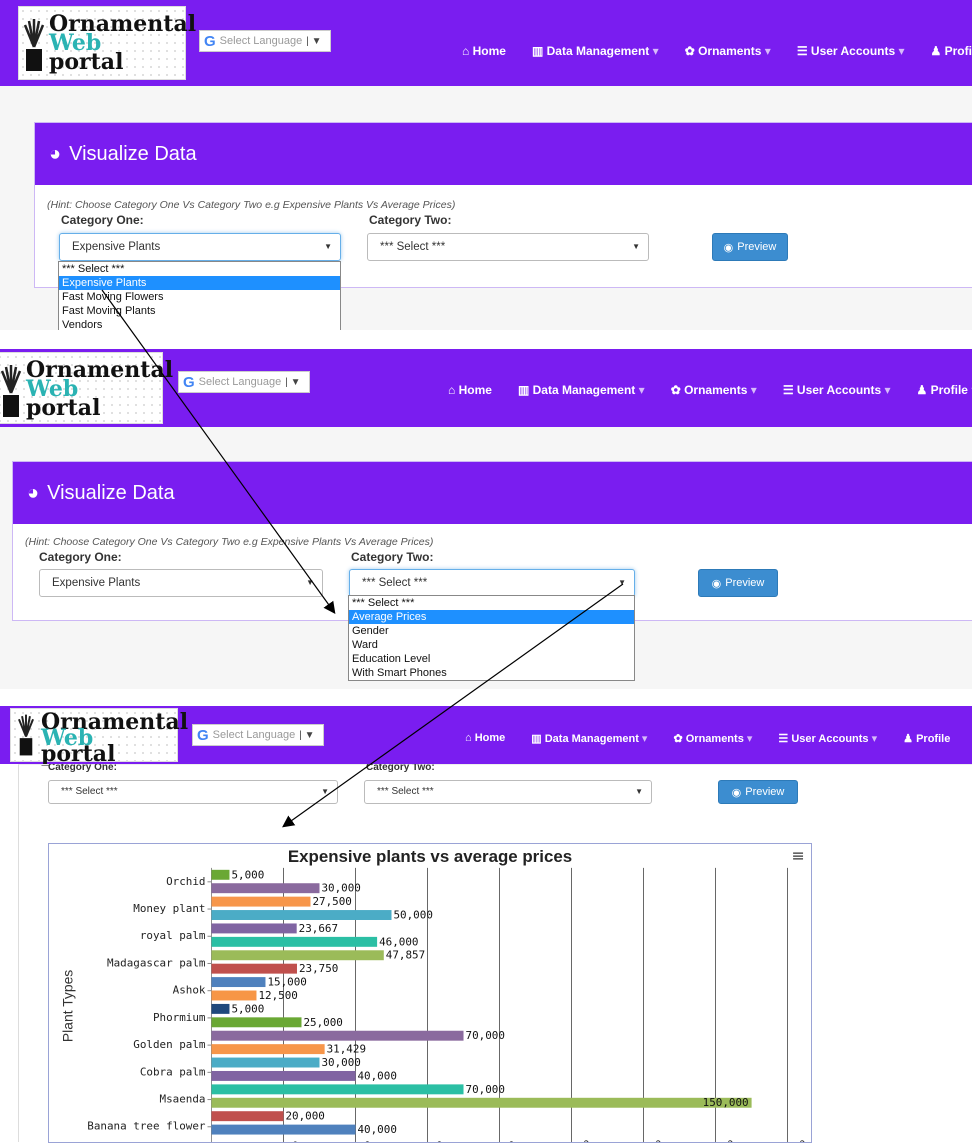  I want to click on data-label: 5,000, so click(247, 1008).